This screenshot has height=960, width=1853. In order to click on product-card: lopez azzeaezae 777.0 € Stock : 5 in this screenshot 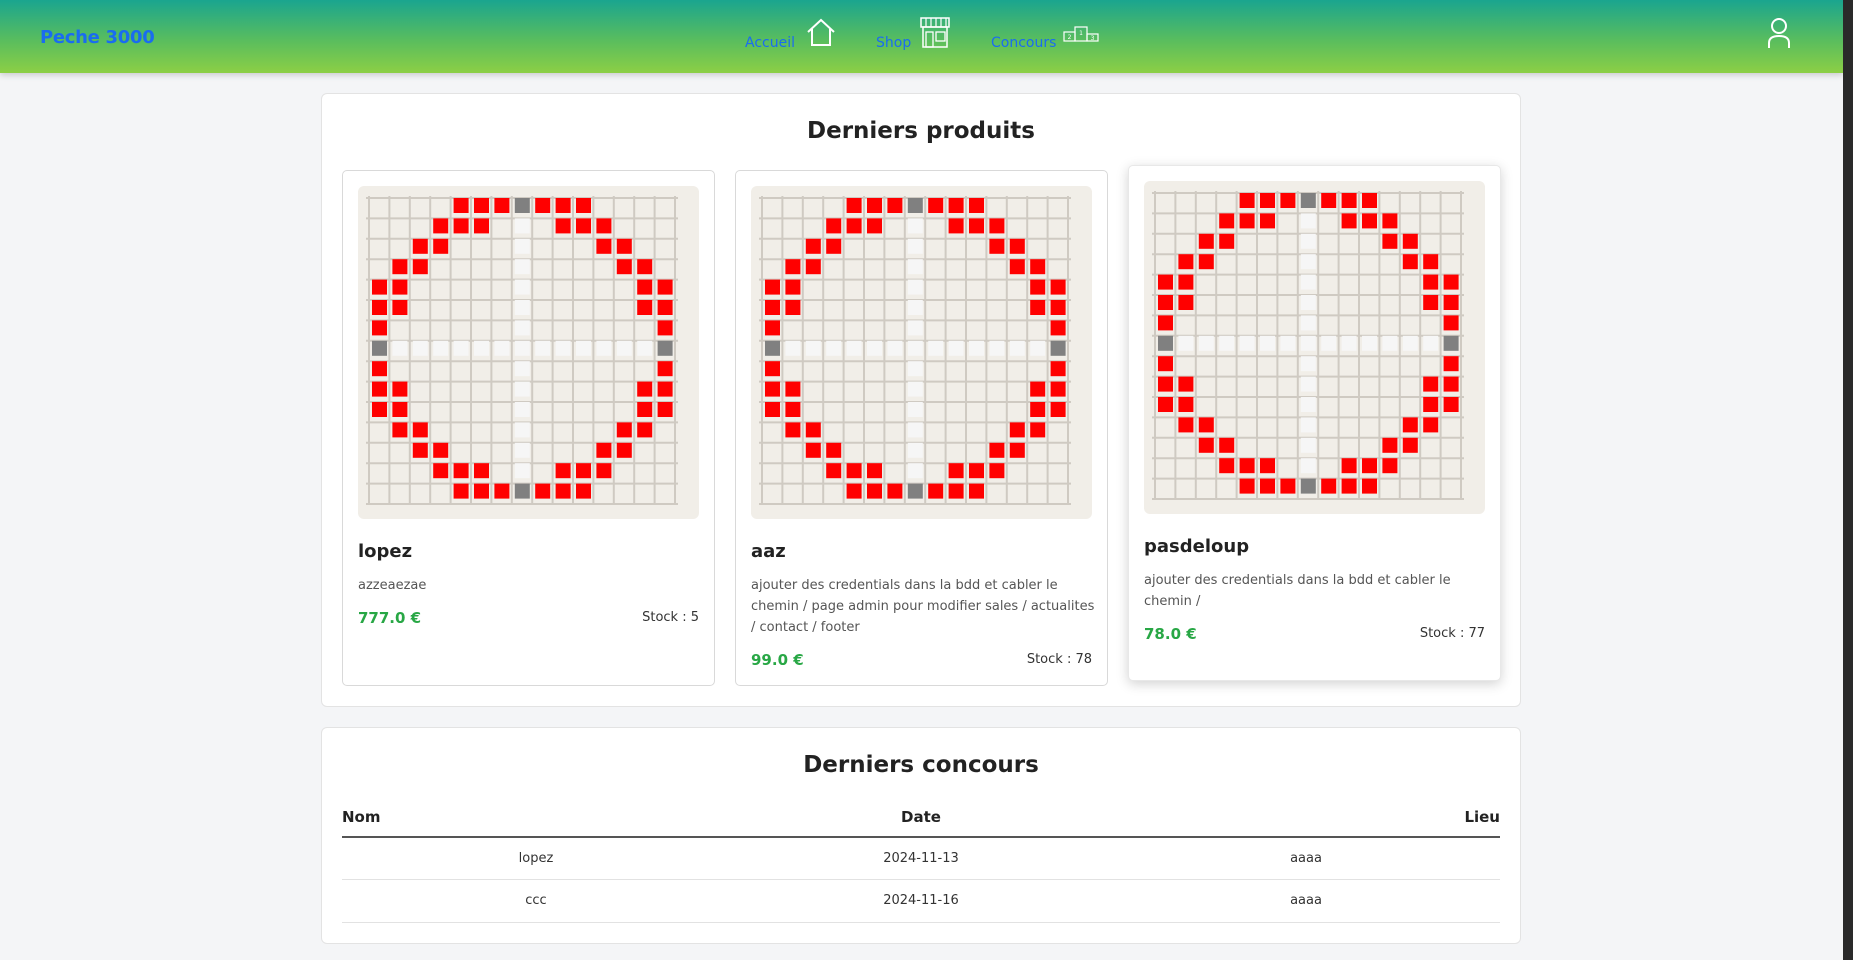, I will do `click(528, 428)`.